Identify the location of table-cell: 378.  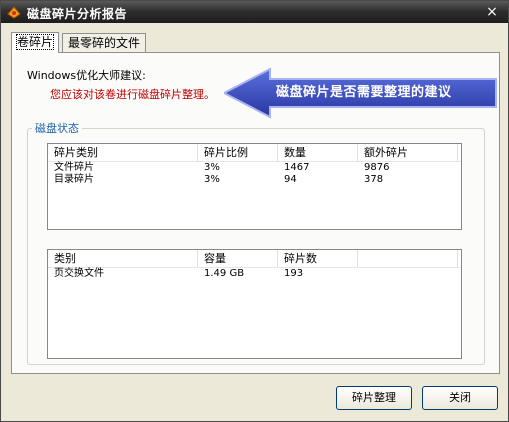
(374, 179).